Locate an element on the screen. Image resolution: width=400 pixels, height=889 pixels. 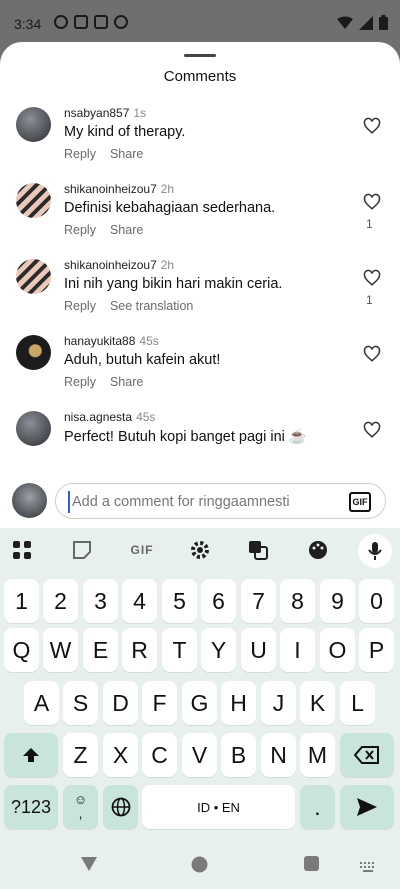
system-icons is located at coordinates (362, 22).